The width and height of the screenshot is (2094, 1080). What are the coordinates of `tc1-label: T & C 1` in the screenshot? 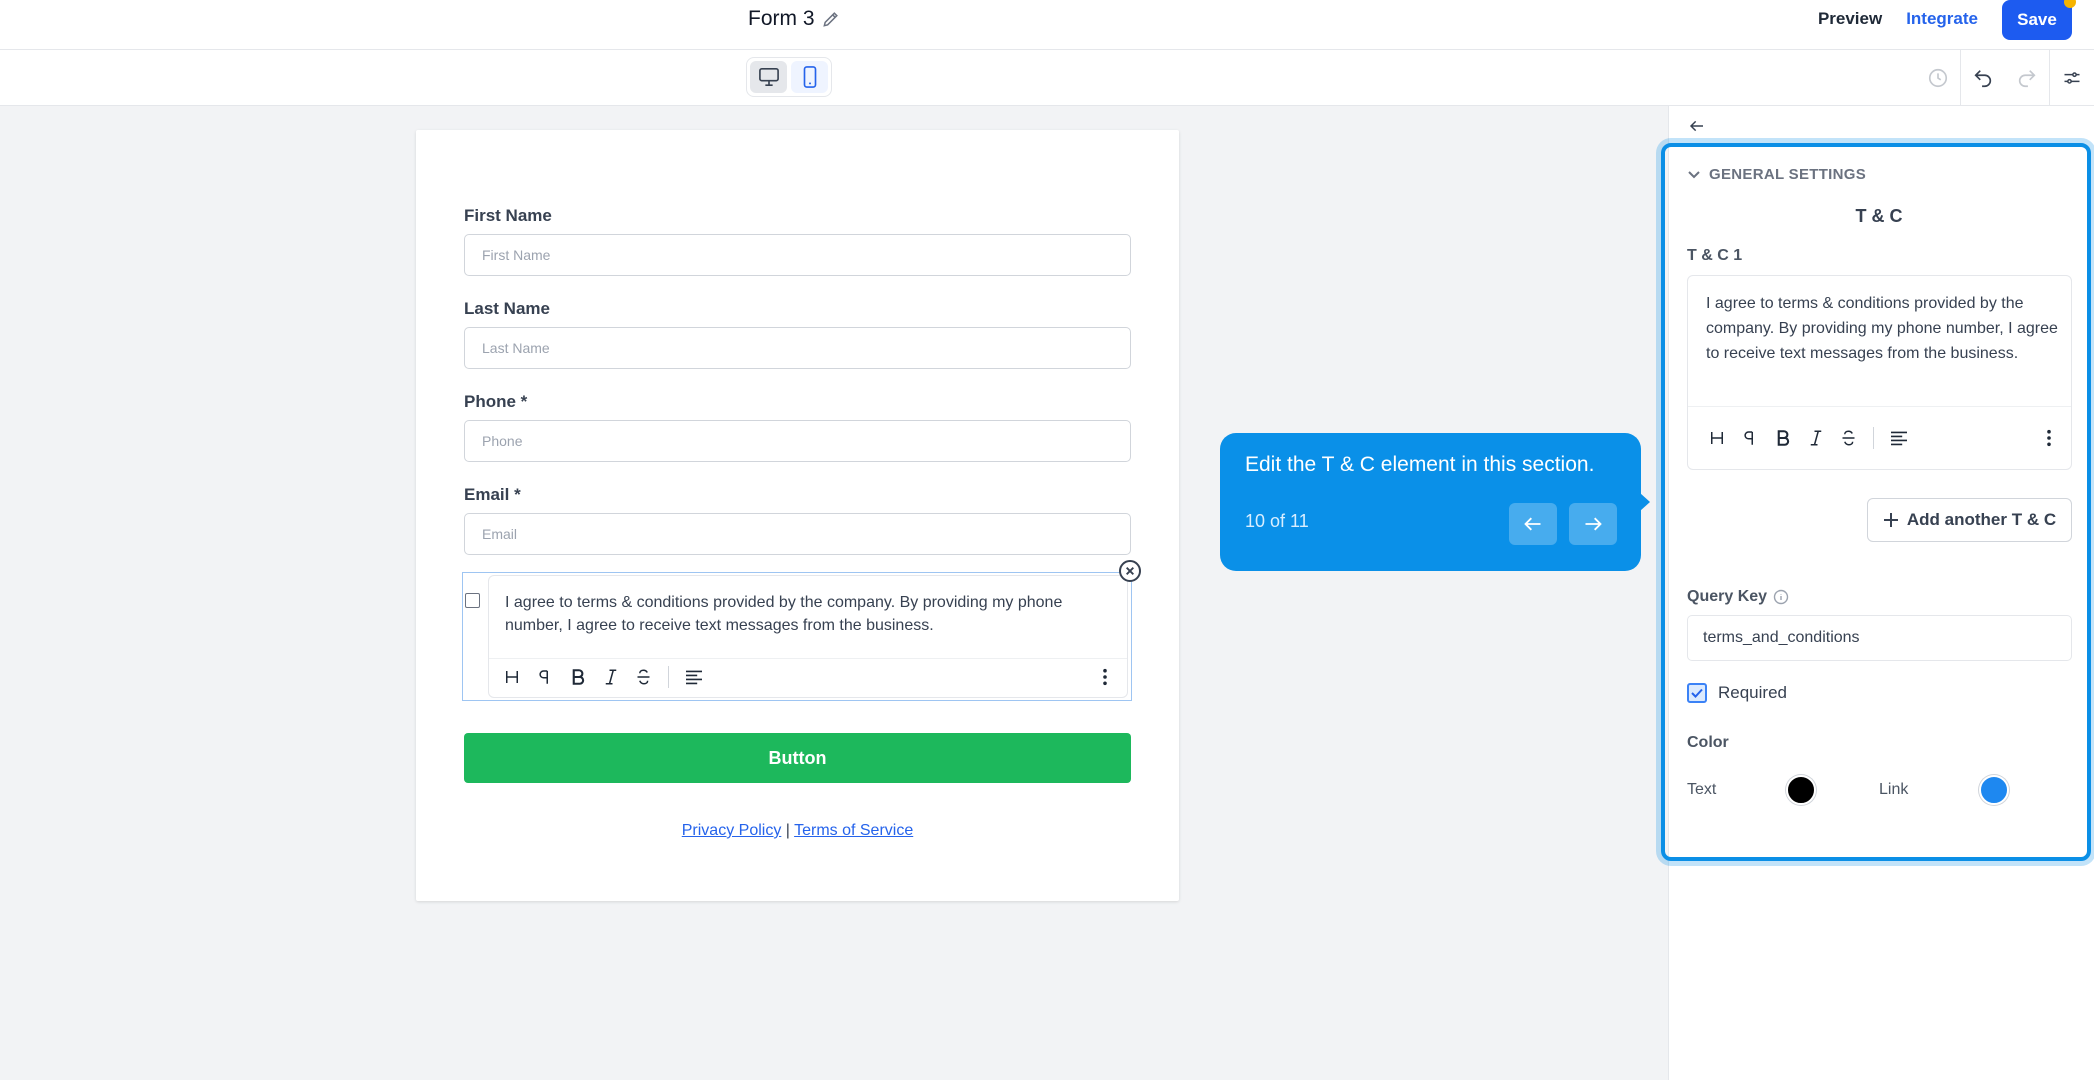 It's located at (1715, 255).